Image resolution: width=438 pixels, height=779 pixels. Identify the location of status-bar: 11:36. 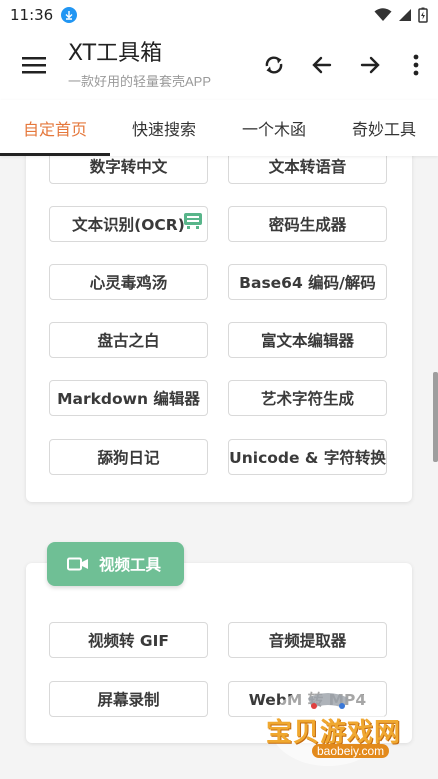
(219, 15).